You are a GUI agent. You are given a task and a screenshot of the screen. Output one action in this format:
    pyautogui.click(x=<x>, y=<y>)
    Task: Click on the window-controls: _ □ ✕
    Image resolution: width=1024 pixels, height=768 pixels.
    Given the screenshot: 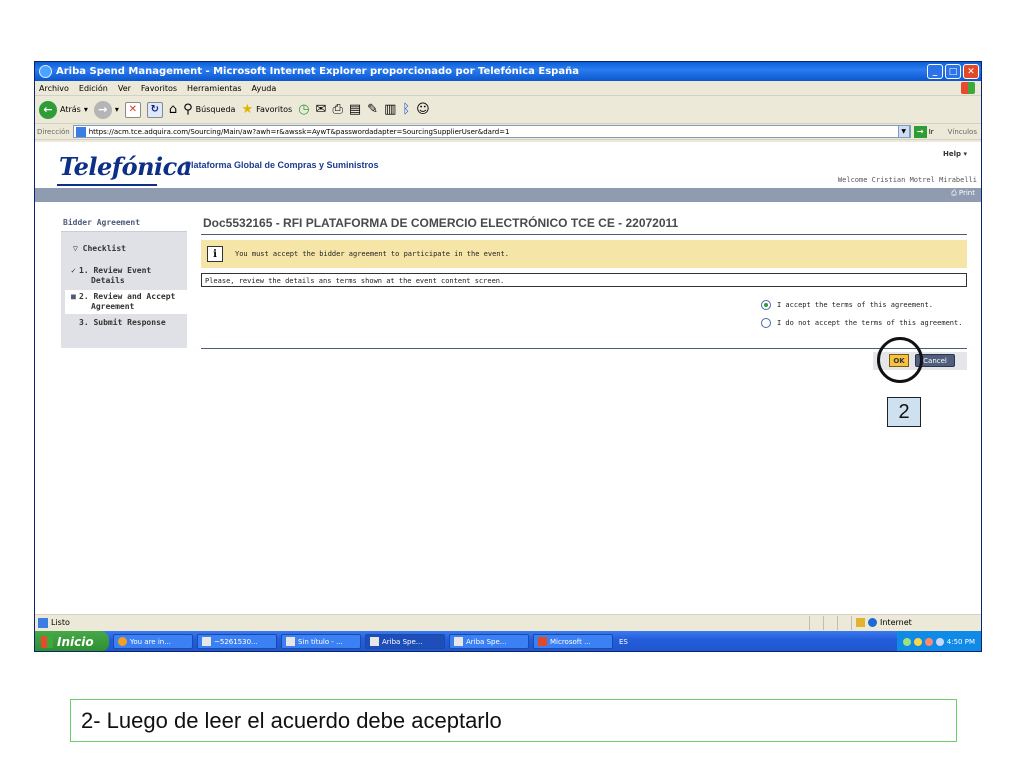 What is the action you would take?
    pyautogui.click(x=953, y=71)
    